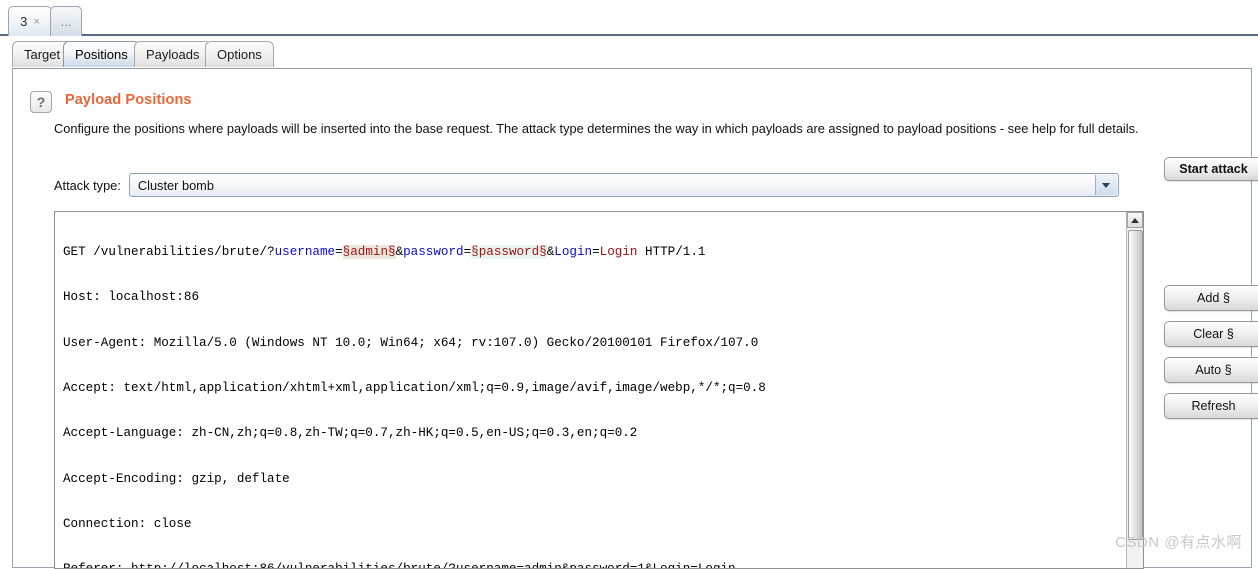 Image resolution: width=1258 pixels, height=569 pixels. I want to click on tab-payloads-label: Payloads, so click(172, 54).